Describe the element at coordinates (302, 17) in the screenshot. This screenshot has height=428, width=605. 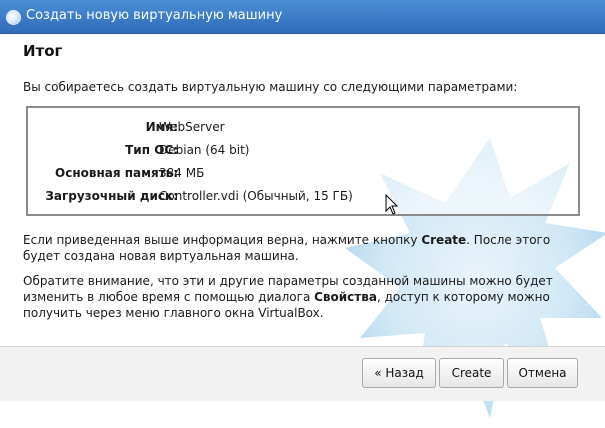
I see `window-titlebar: Создать новую виртуальную машину` at that location.